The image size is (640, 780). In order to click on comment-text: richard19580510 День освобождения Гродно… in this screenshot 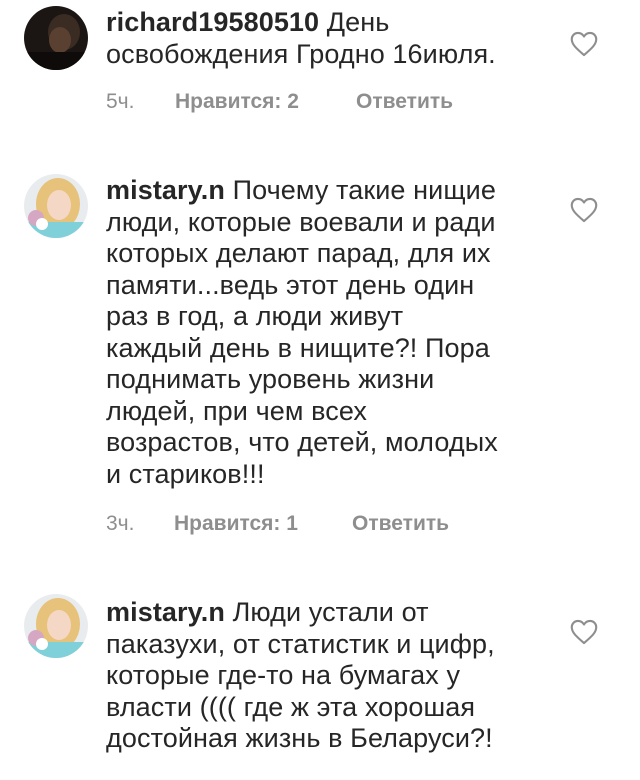, I will do `click(326, 38)`.